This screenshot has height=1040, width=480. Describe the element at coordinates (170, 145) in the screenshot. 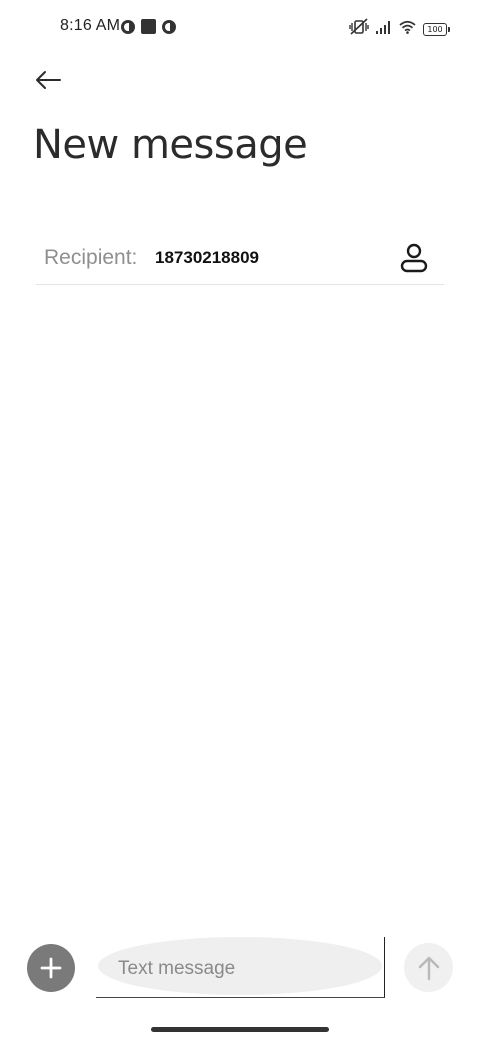

I see `page-title: New message` at that location.